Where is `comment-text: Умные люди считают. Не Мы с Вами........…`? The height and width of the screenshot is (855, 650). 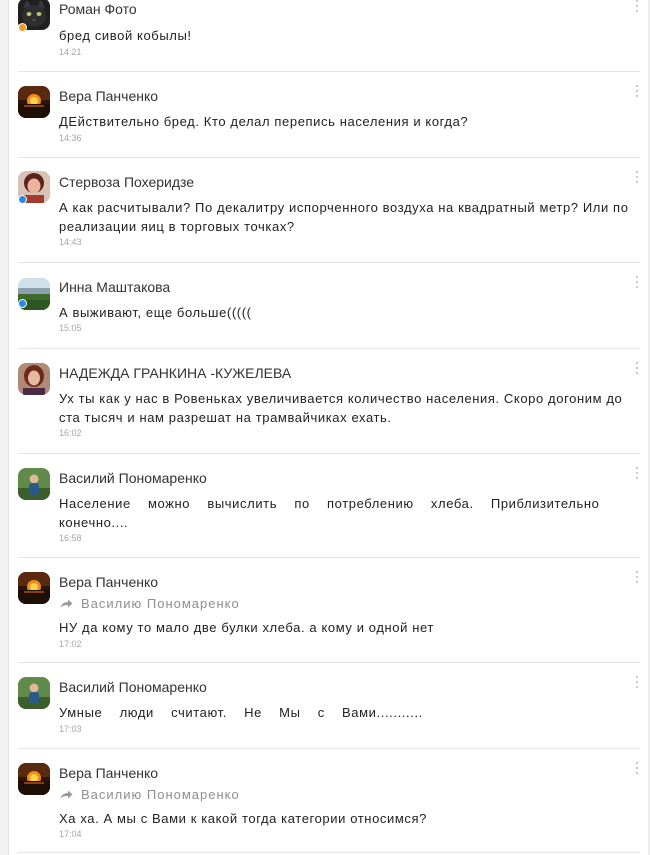
comment-text: Умные люди считают. Не Мы с Вами........… is located at coordinates (241, 712).